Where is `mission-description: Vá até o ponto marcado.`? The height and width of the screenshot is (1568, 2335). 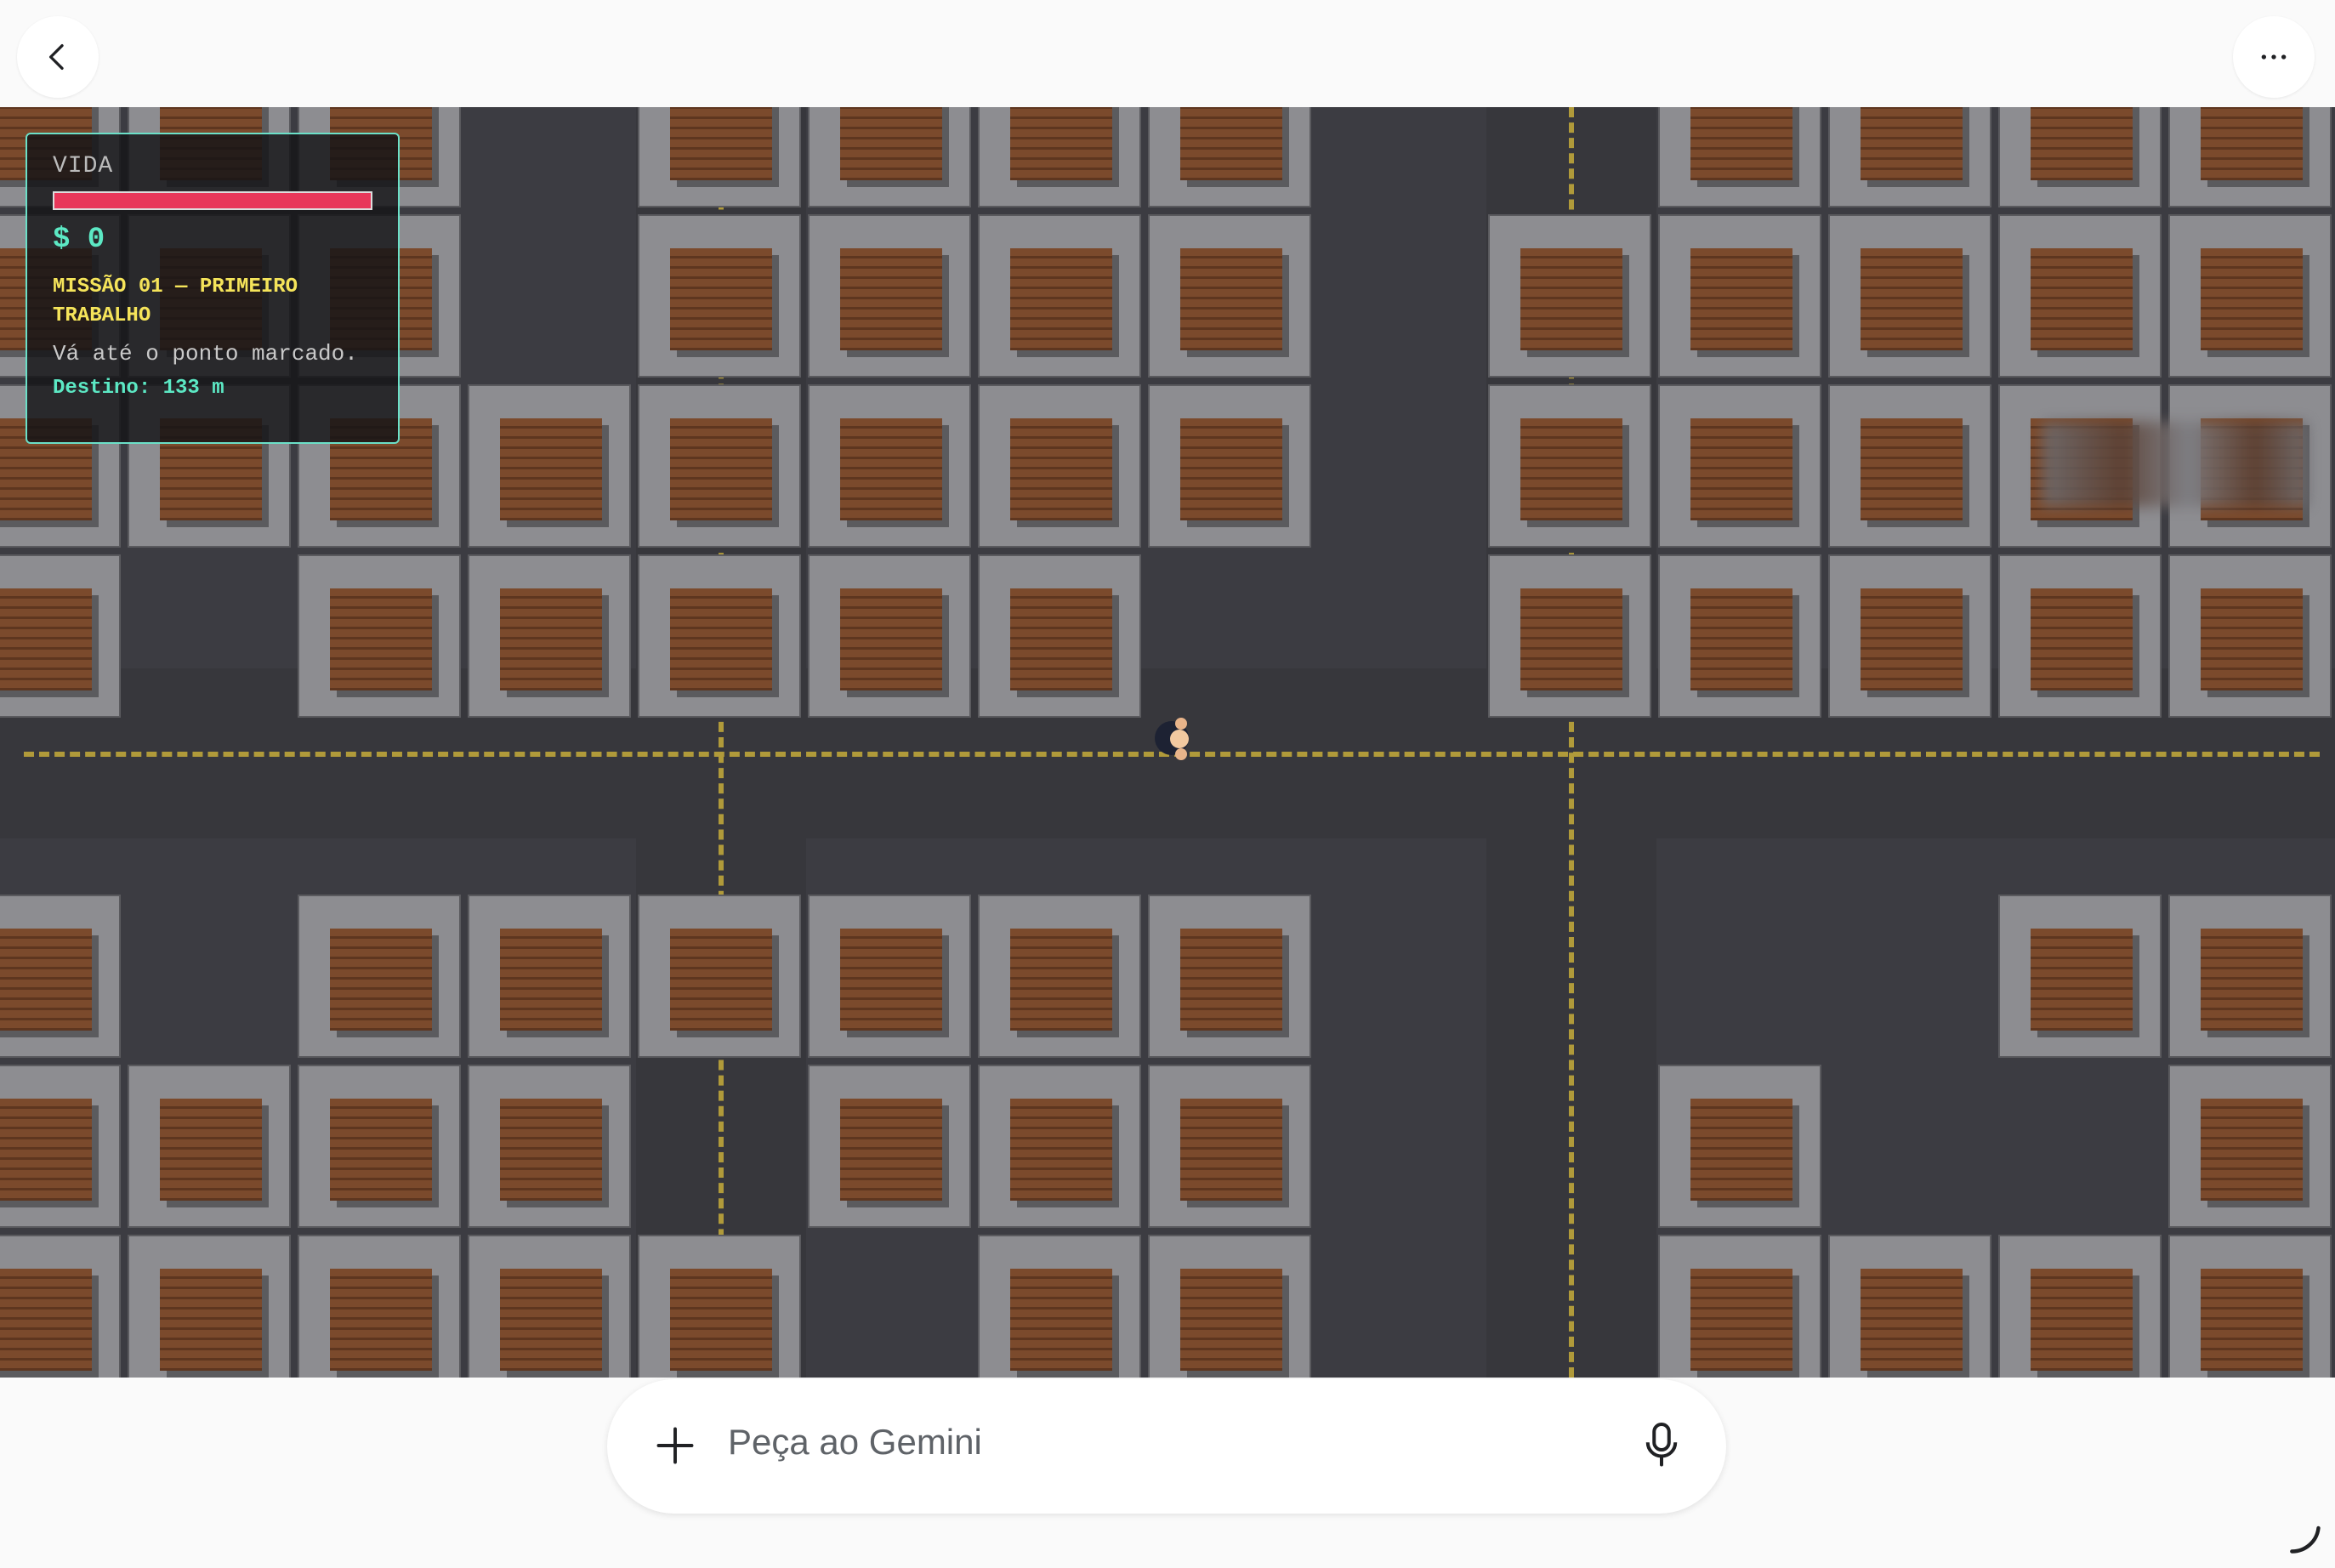
mission-description: Vá até o ponto marcado. is located at coordinates (205, 353).